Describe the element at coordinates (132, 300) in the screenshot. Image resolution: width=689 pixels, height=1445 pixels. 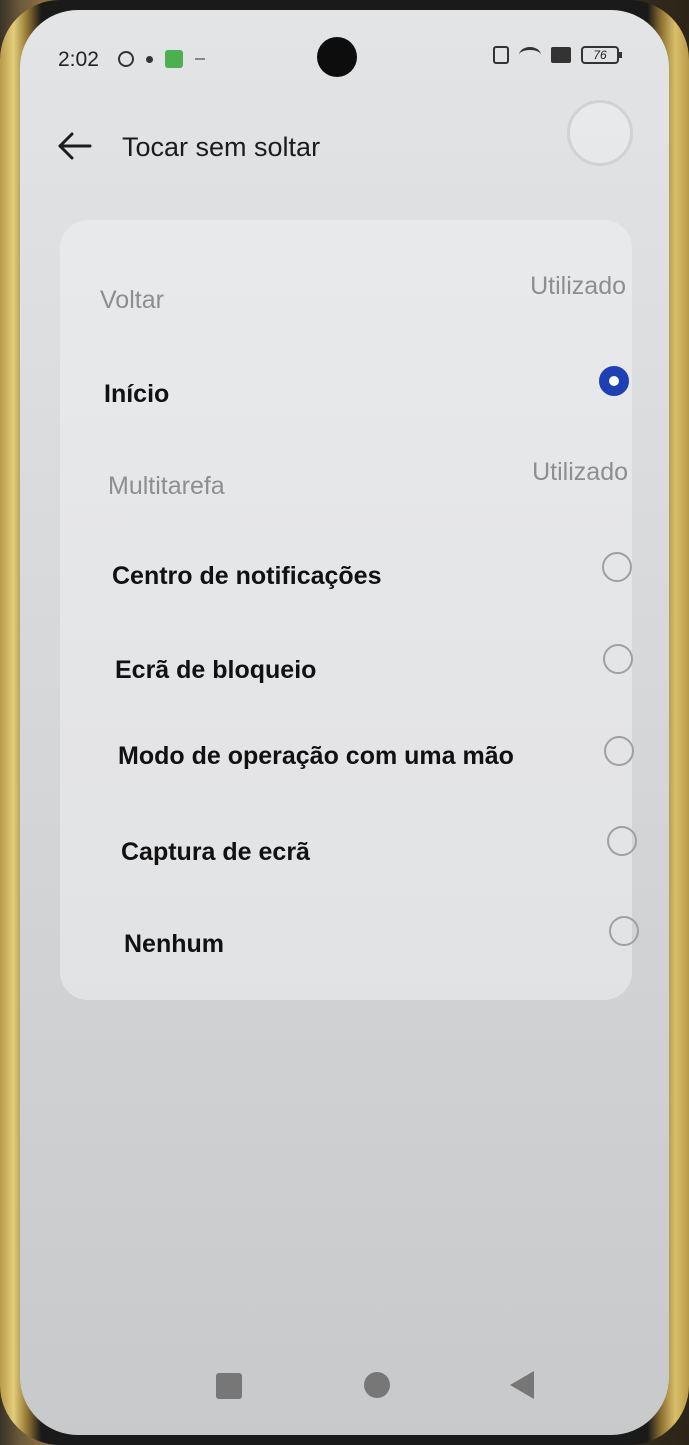
I see `option-label: Voltar` at that location.